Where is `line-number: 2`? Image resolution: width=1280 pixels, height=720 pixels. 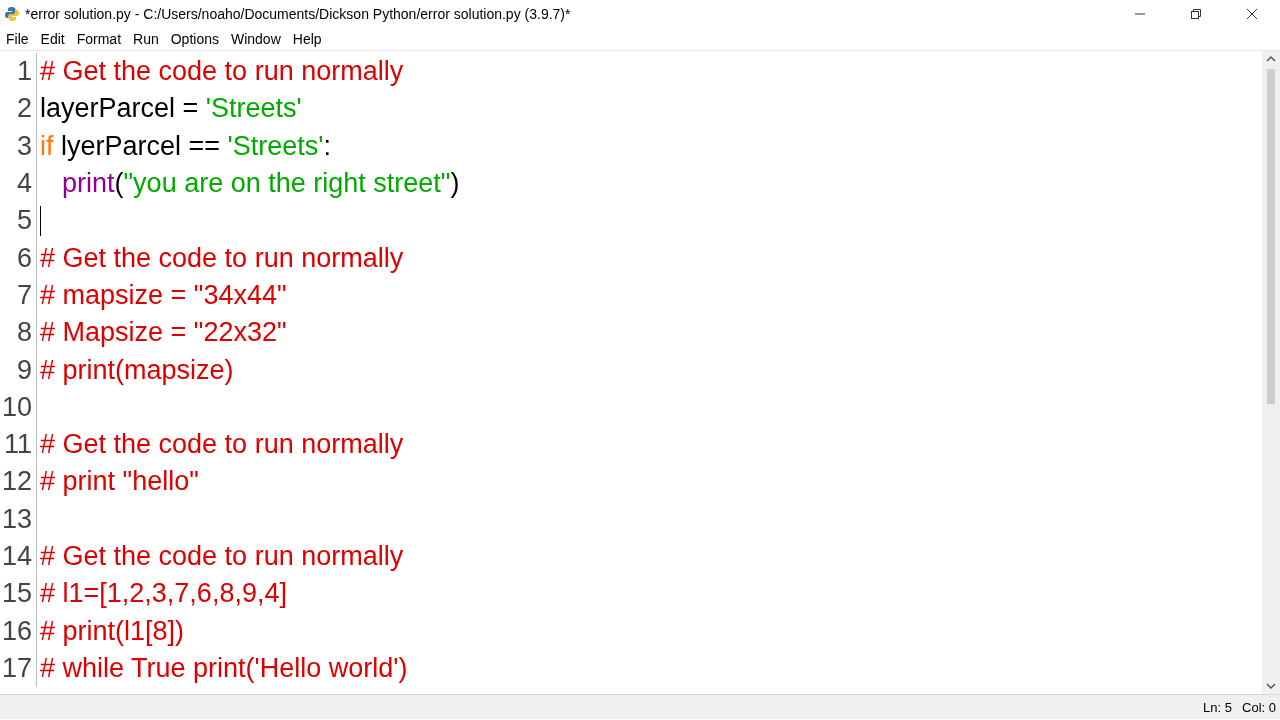 line-number: 2 is located at coordinates (18, 109).